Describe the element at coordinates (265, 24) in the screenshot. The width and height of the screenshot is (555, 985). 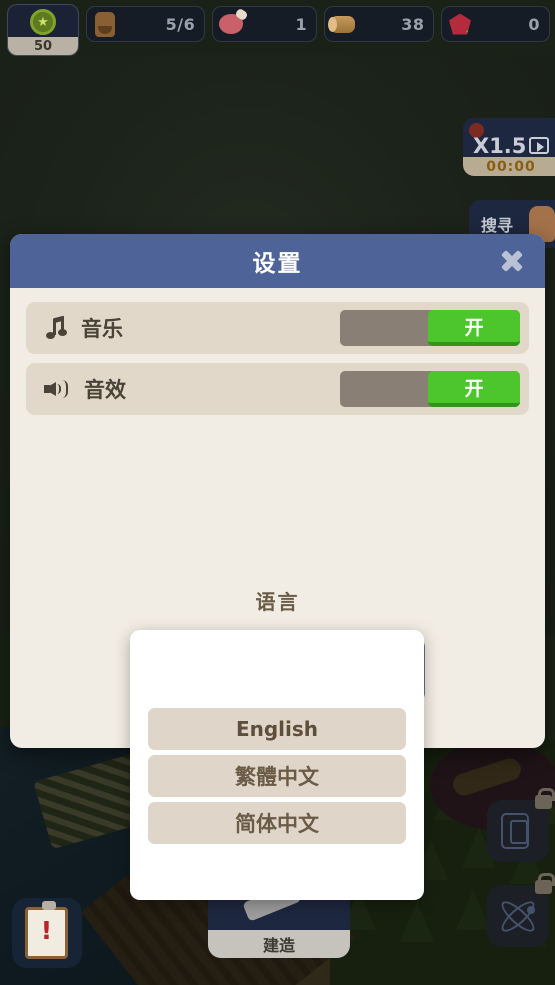
I see `resource-food: 1` at that location.